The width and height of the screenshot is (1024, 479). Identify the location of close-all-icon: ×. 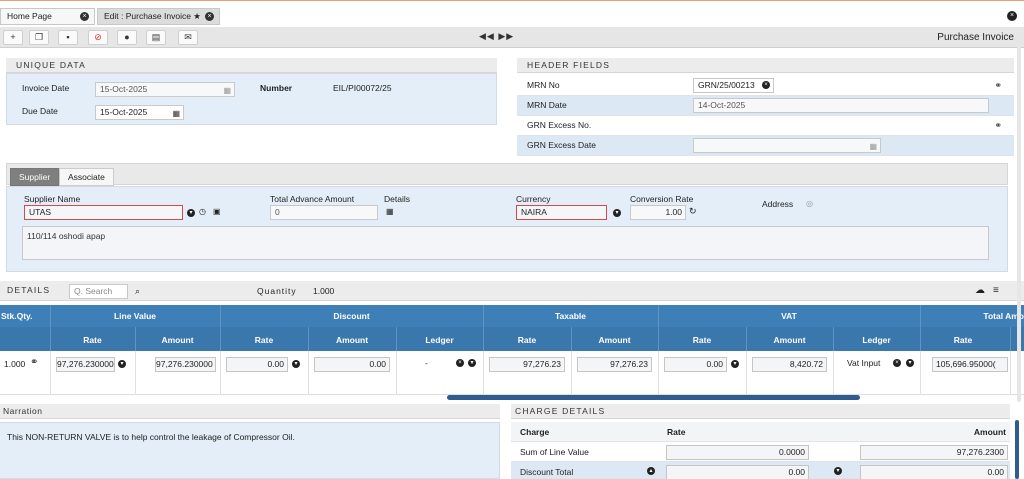
(1012, 16).